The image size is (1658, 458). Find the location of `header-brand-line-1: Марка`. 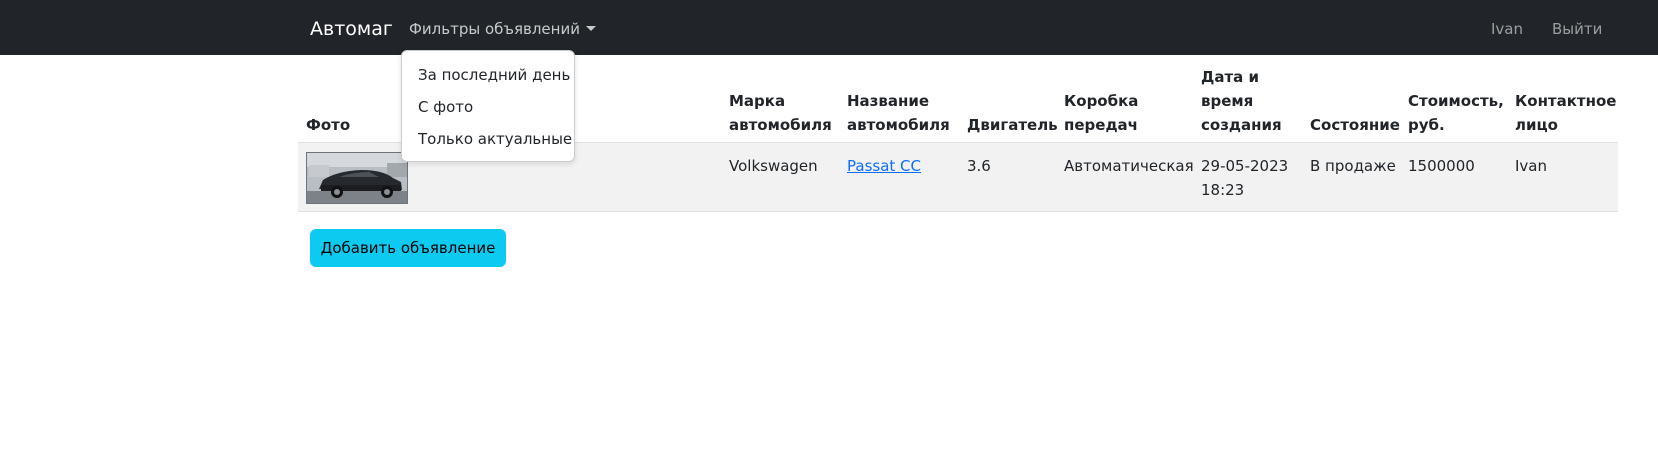

header-brand-line-1: Марка is located at coordinates (757, 101).